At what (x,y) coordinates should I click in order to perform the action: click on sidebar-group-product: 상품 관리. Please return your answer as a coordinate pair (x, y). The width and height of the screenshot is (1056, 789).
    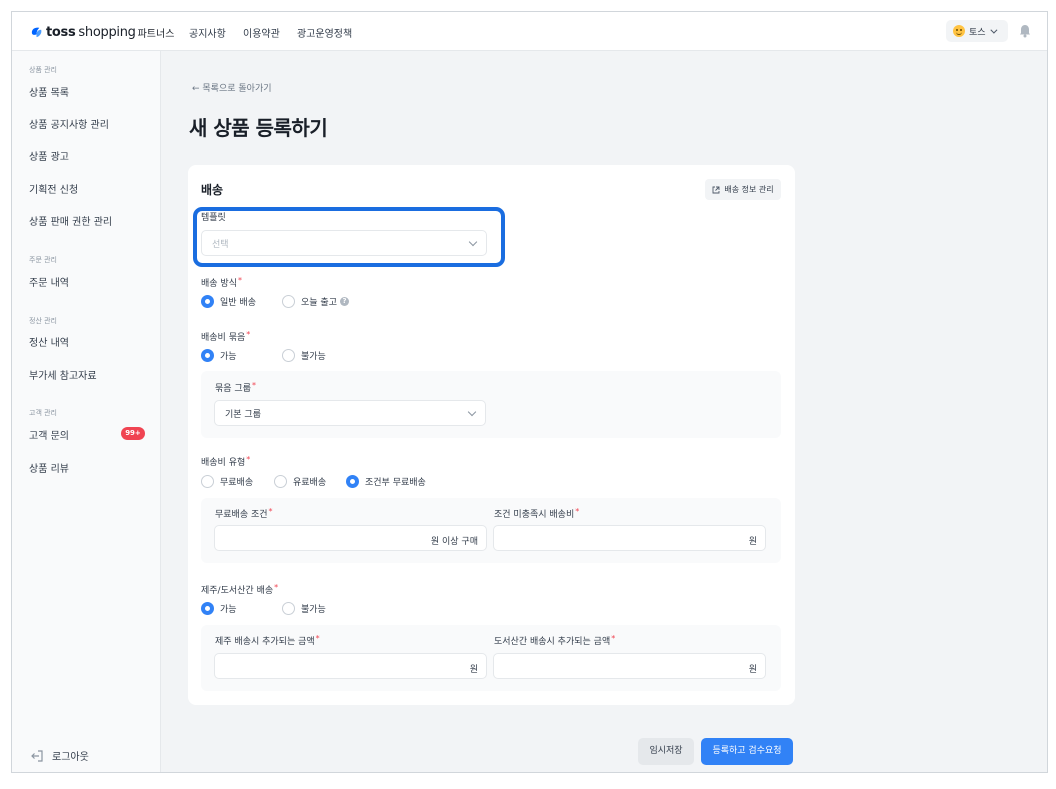
    Looking at the image, I should click on (43, 70).